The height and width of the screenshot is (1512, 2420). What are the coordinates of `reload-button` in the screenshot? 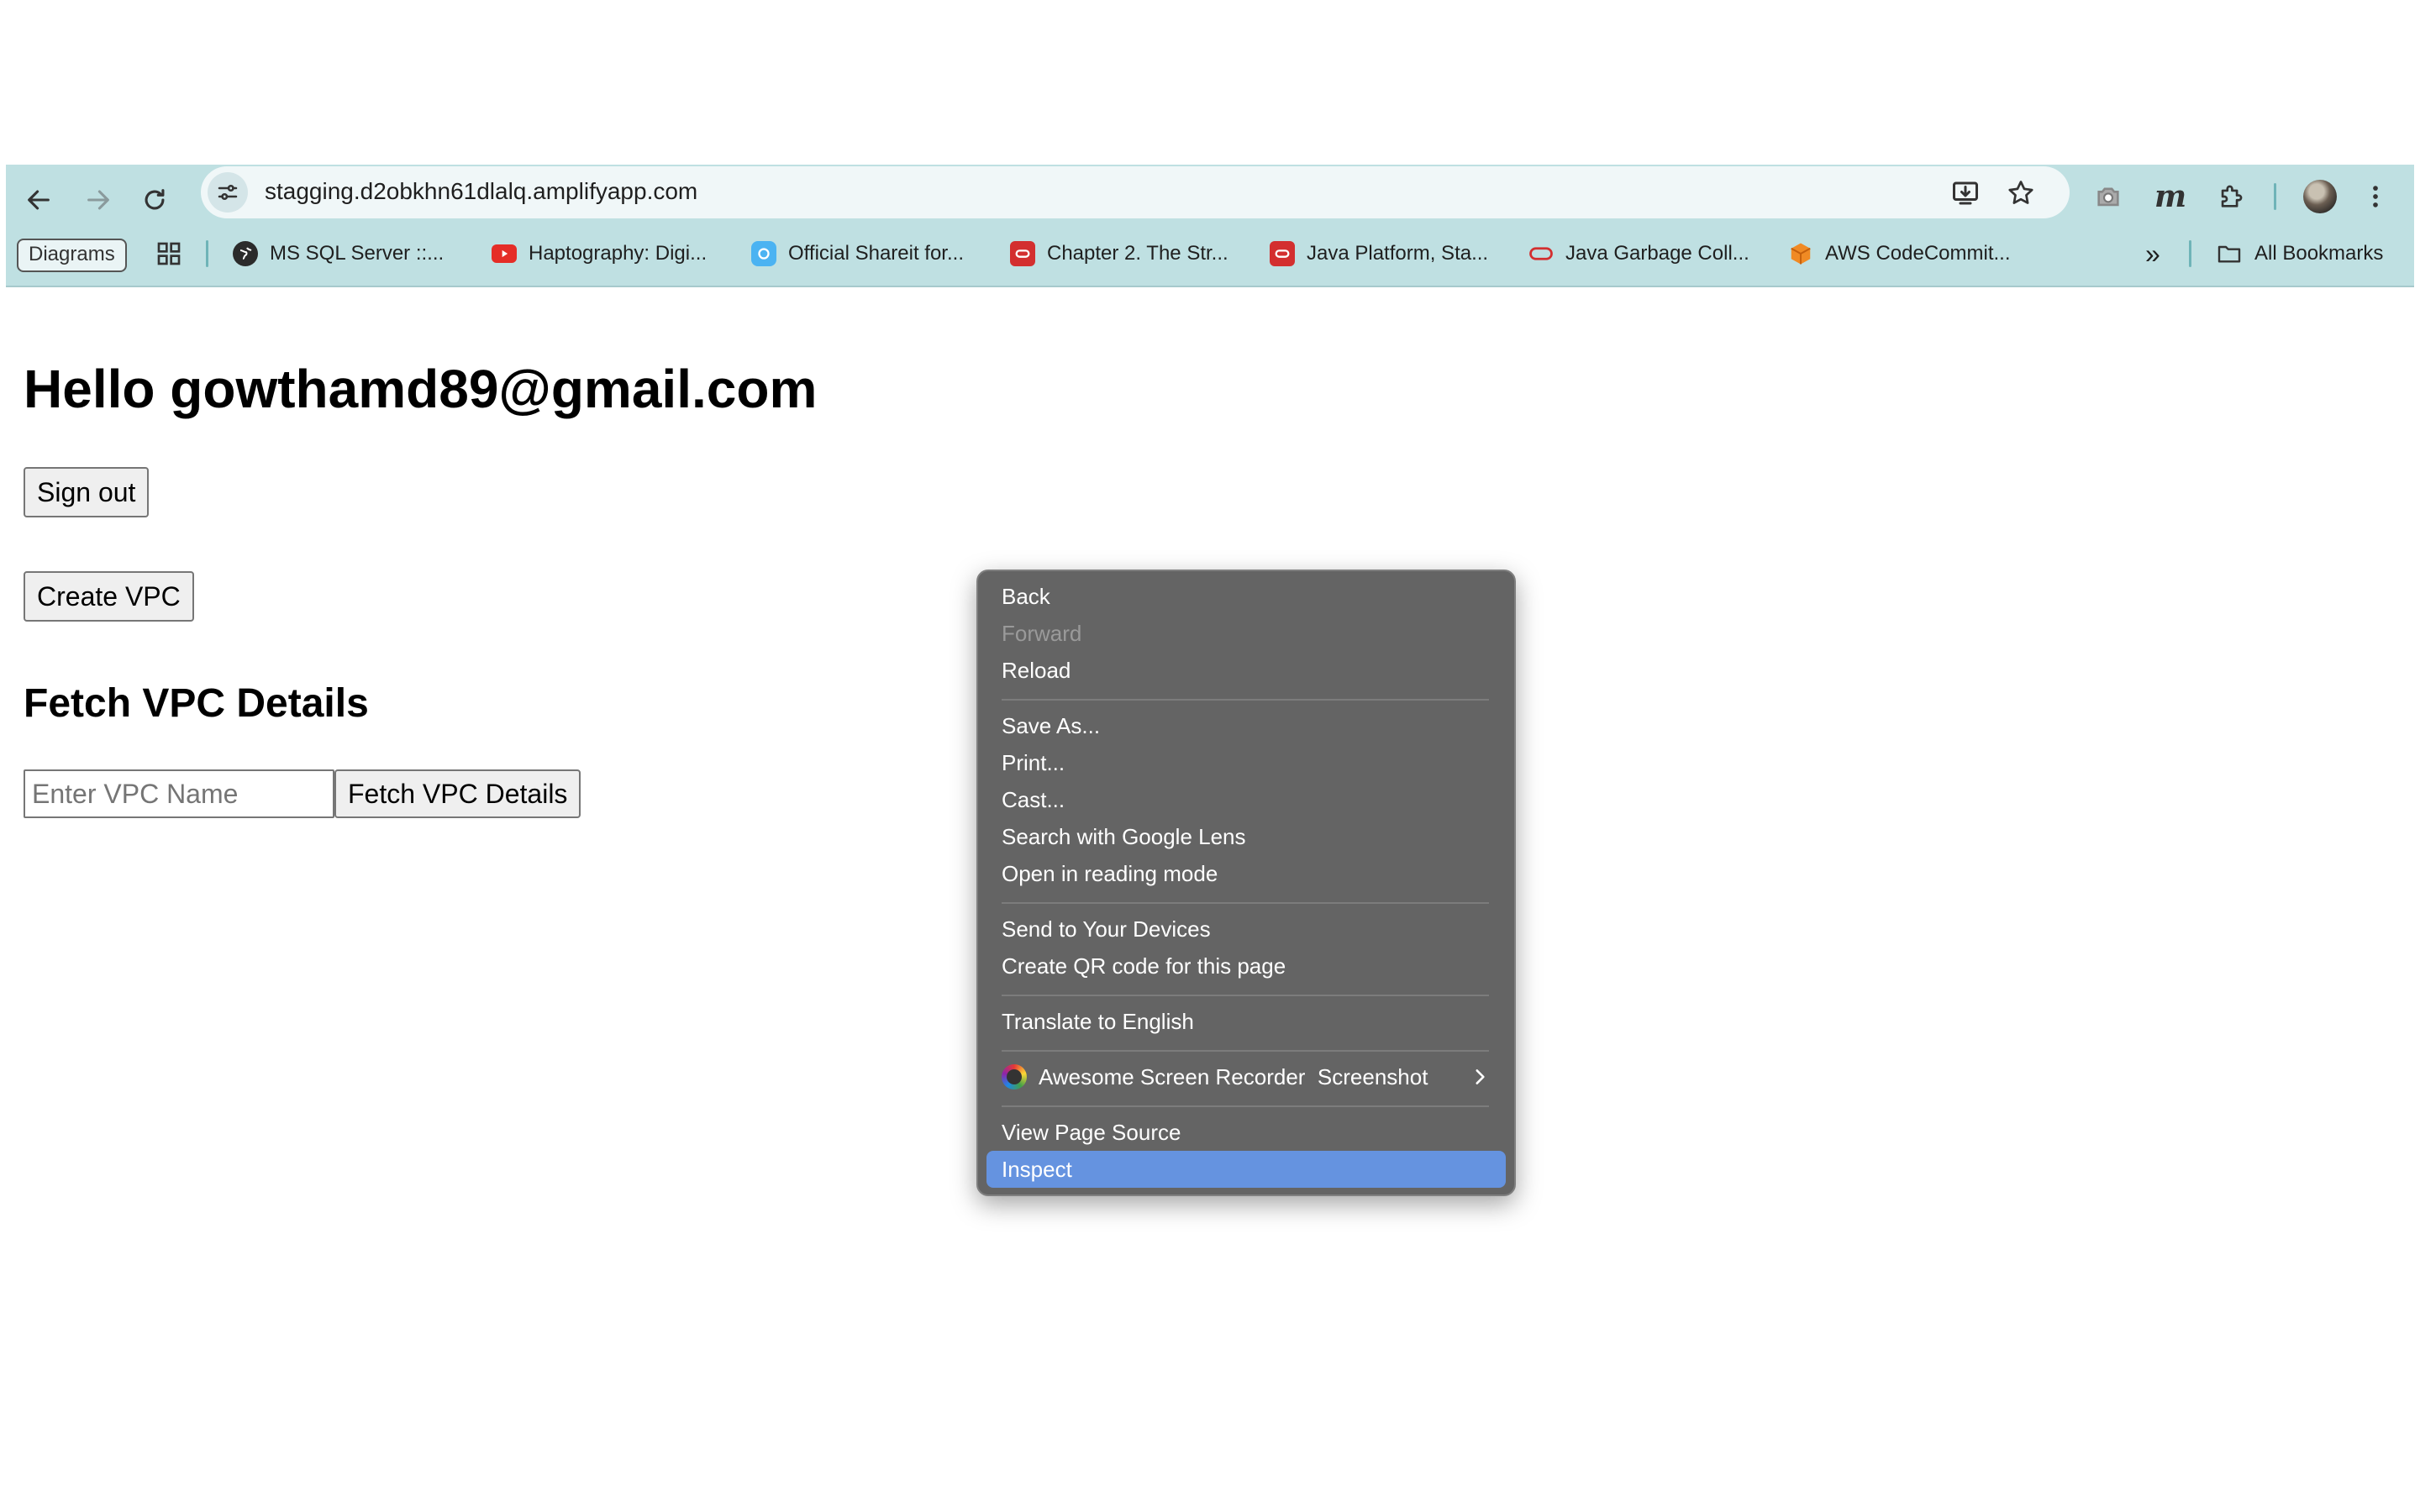 It's located at (154, 199).